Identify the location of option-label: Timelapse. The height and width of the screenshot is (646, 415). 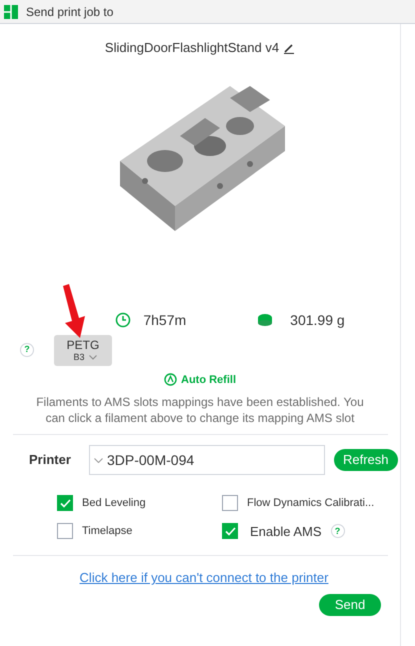
(107, 531).